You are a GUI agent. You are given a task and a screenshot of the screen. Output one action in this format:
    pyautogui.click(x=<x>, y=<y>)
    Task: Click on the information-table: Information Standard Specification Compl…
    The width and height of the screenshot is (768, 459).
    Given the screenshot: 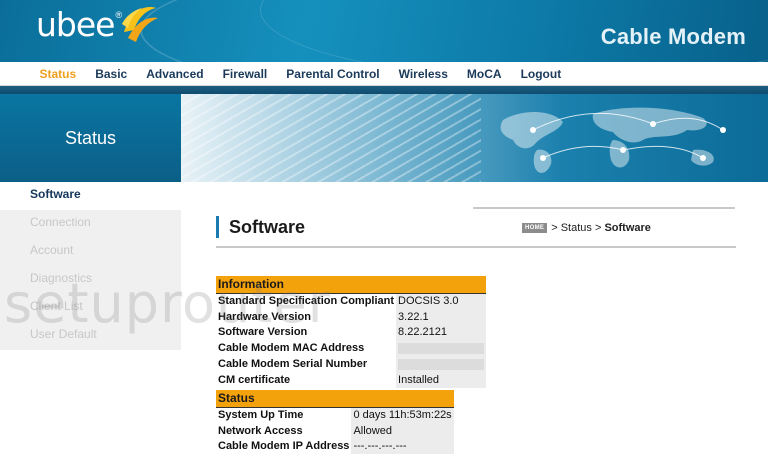 What is the action you would take?
    pyautogui.click(x=351, y=332)
    